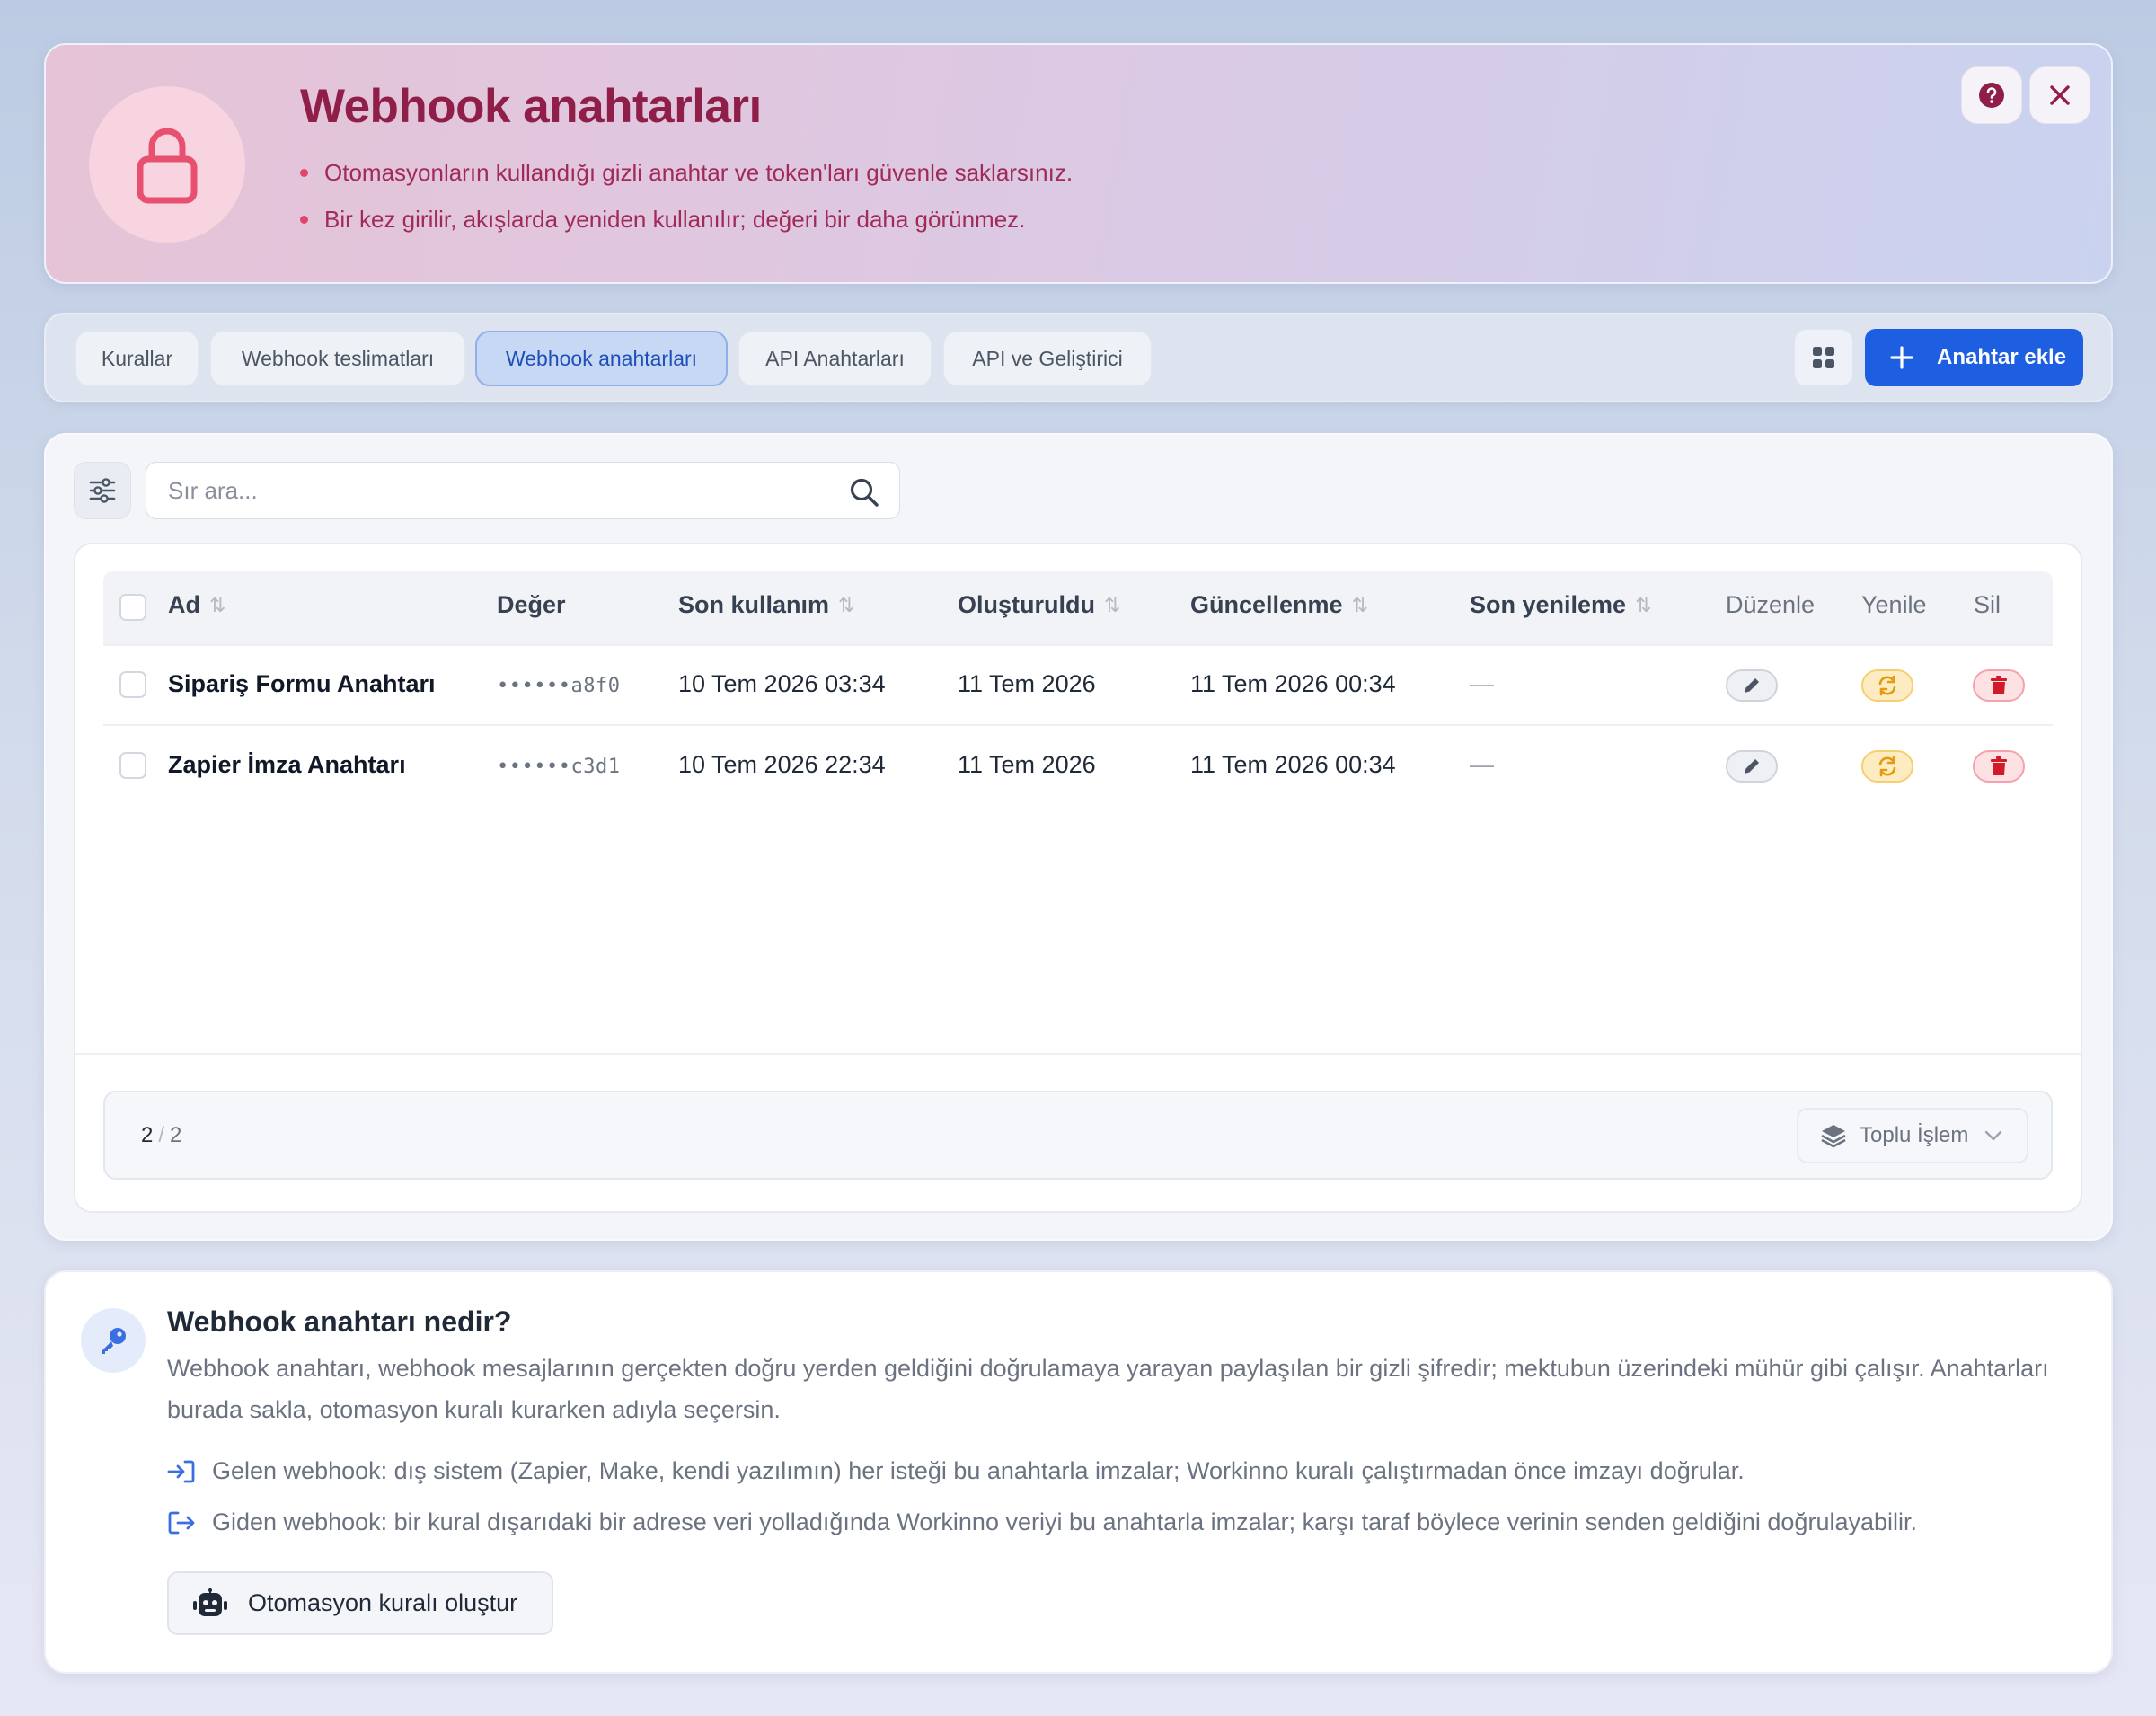 Image resolution: width=2156 pixels, height=1716 pixels. I want to click on layers-icon, so click(1833, 1136).